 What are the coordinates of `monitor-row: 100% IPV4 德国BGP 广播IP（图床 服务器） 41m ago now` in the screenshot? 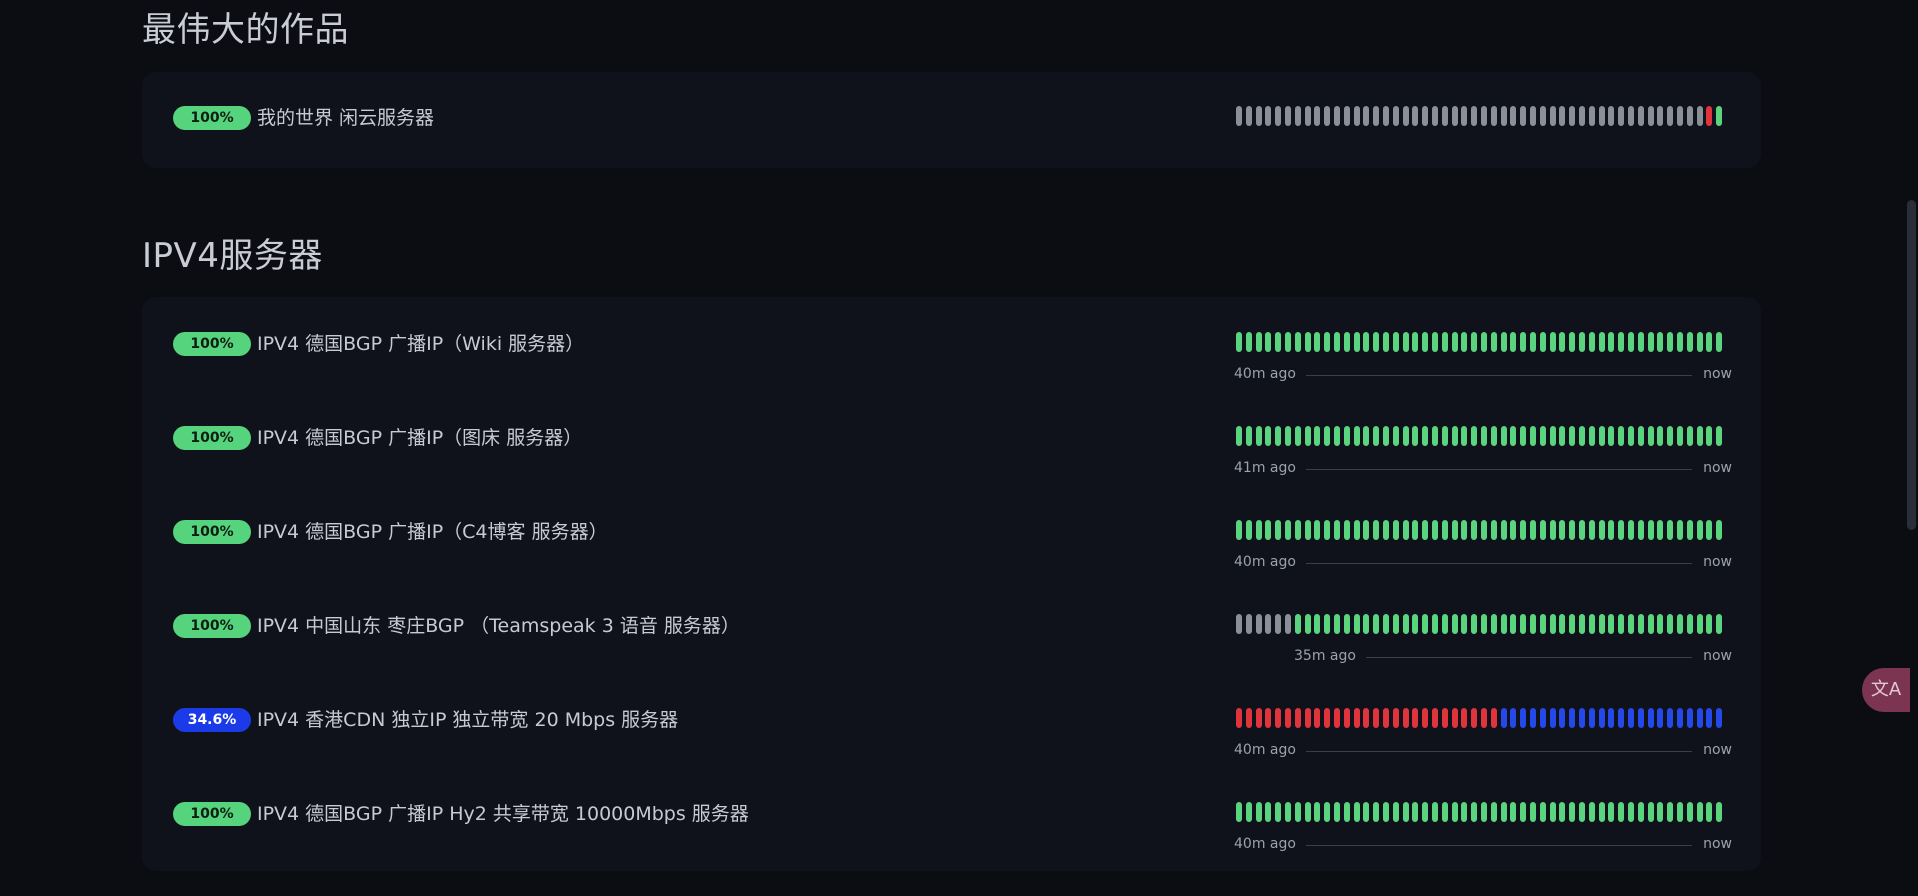 It's located at (951, 473).